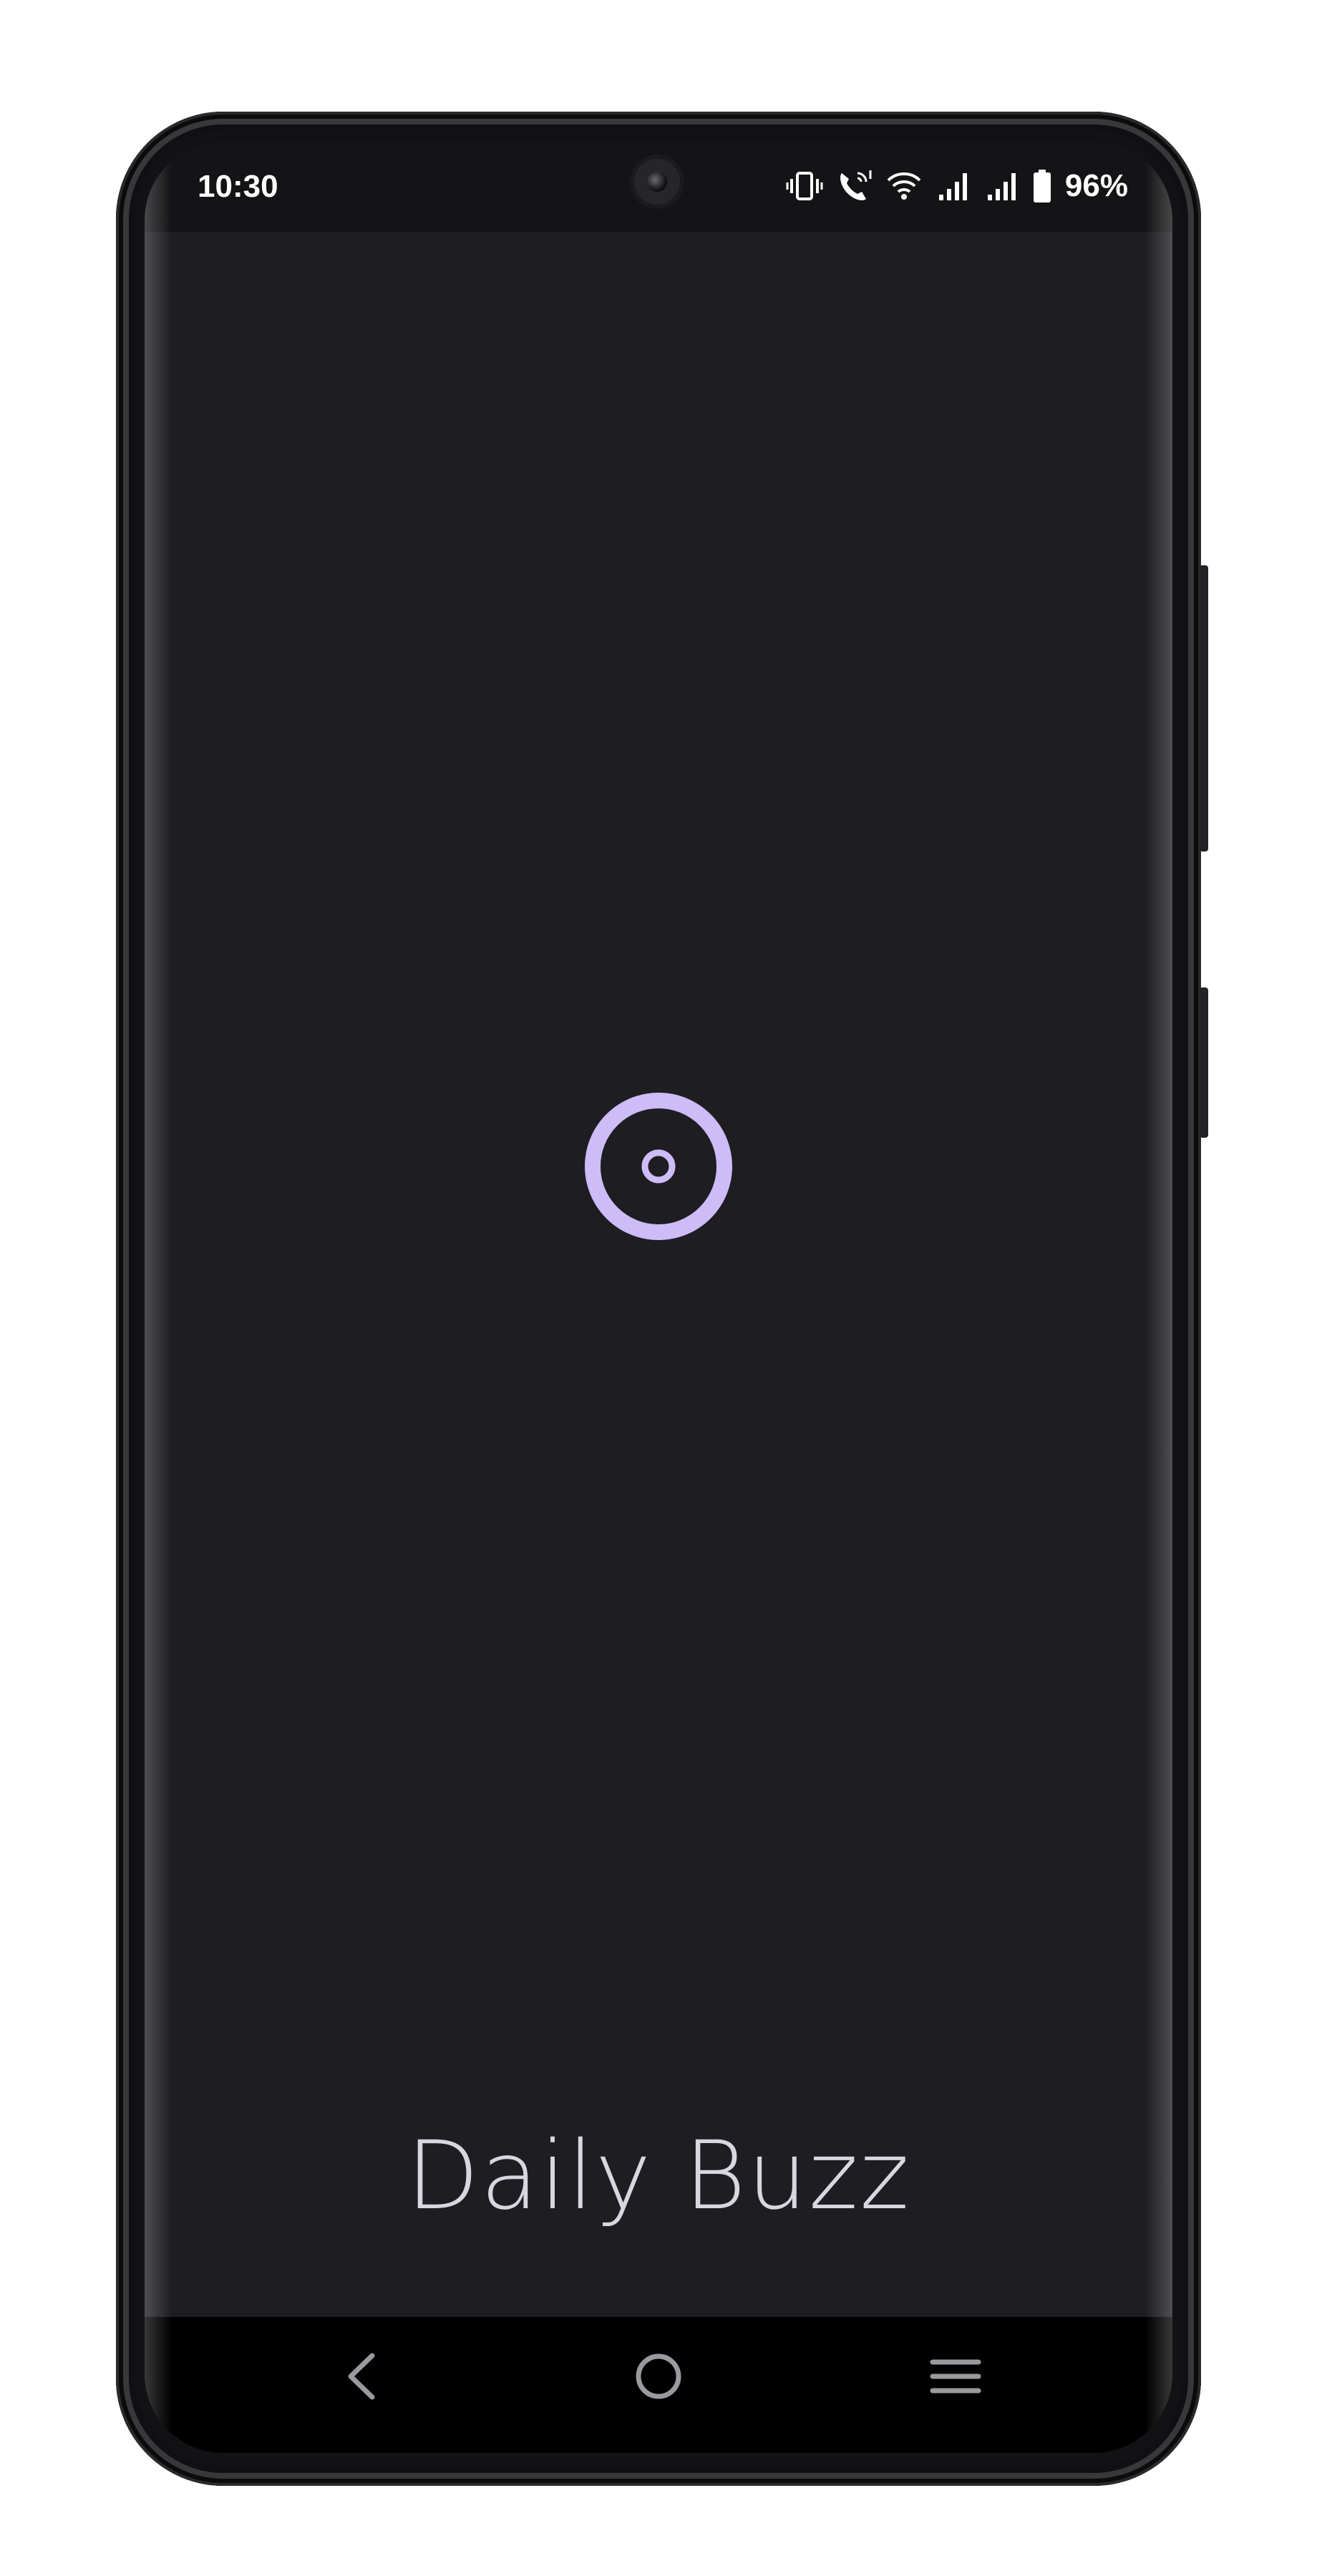 Image resolution: width=1317 pixels, height=2576 pixels. I want to click on recents-button, so click(955, 2378).